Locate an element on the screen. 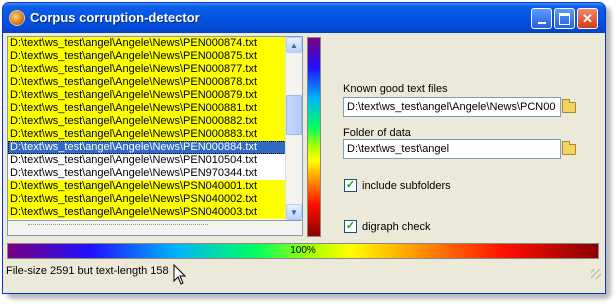 Image resolution: width=616 pixels, height=304 pixels. scroll-thumb is located at coordinates (294, 115).